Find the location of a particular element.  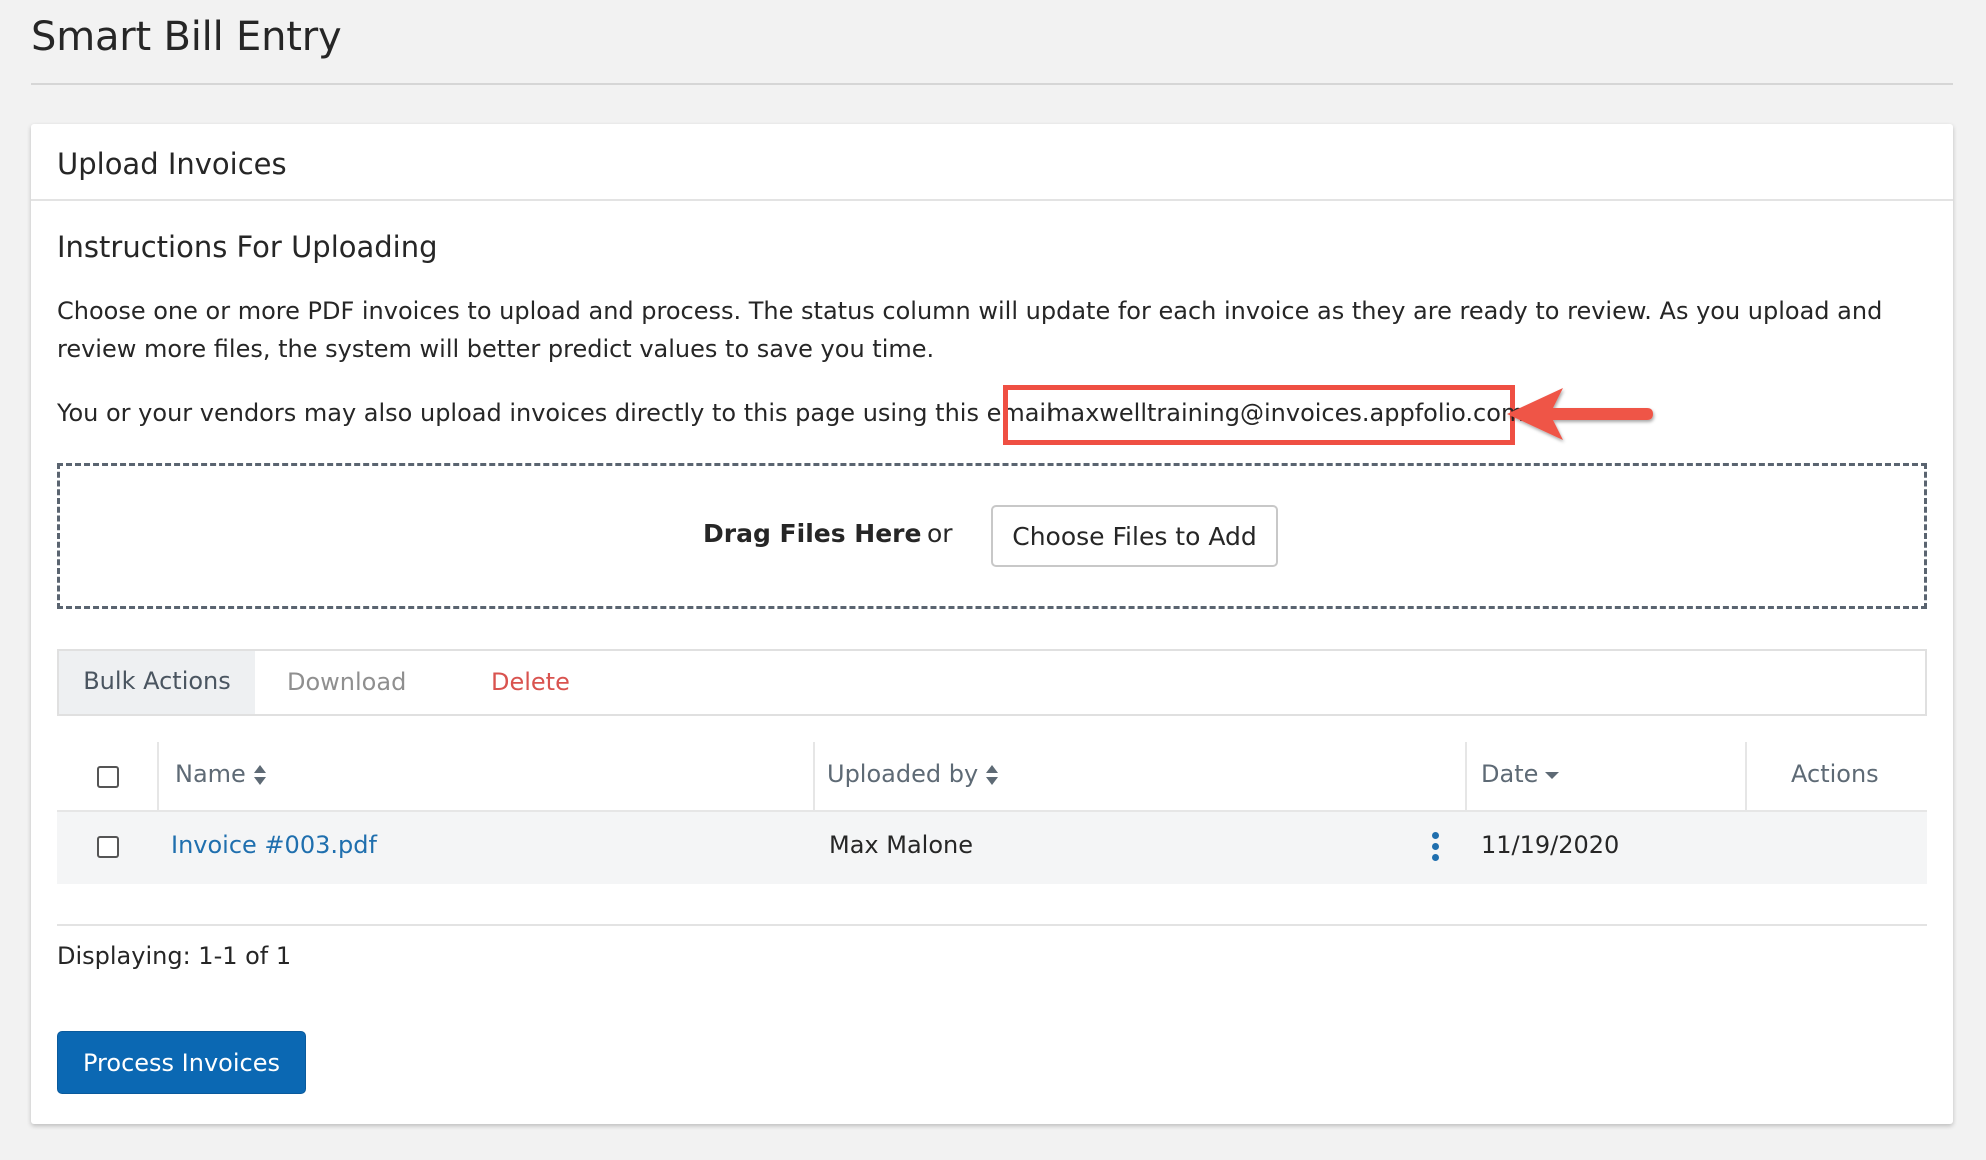

drag-files-label: Drag Files Here is located at coordinates (812, 533).